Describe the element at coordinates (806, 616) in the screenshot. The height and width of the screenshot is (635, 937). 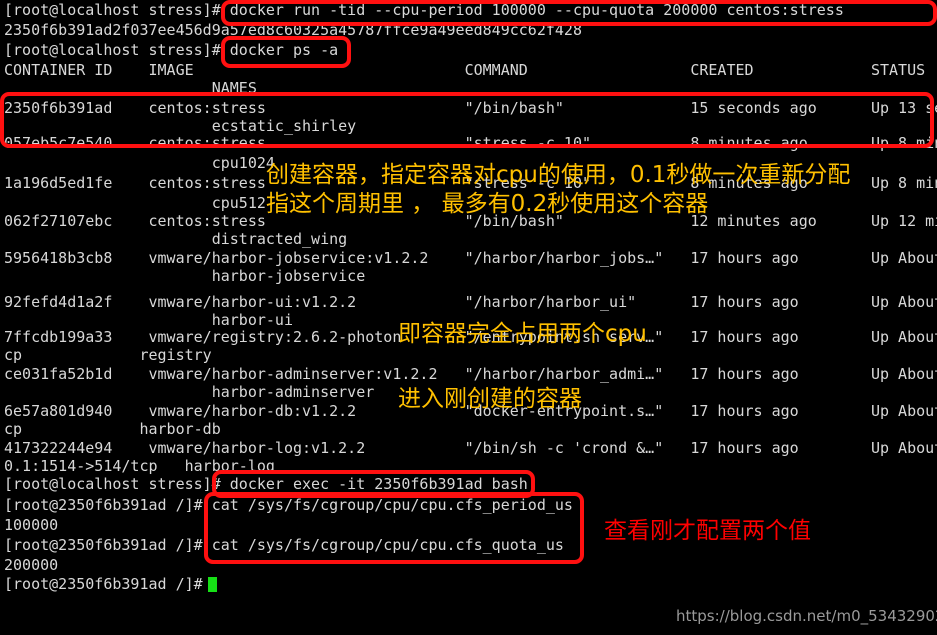
I see `watermark-url: https://blog.csdn.net/m0_53432902` at that location.